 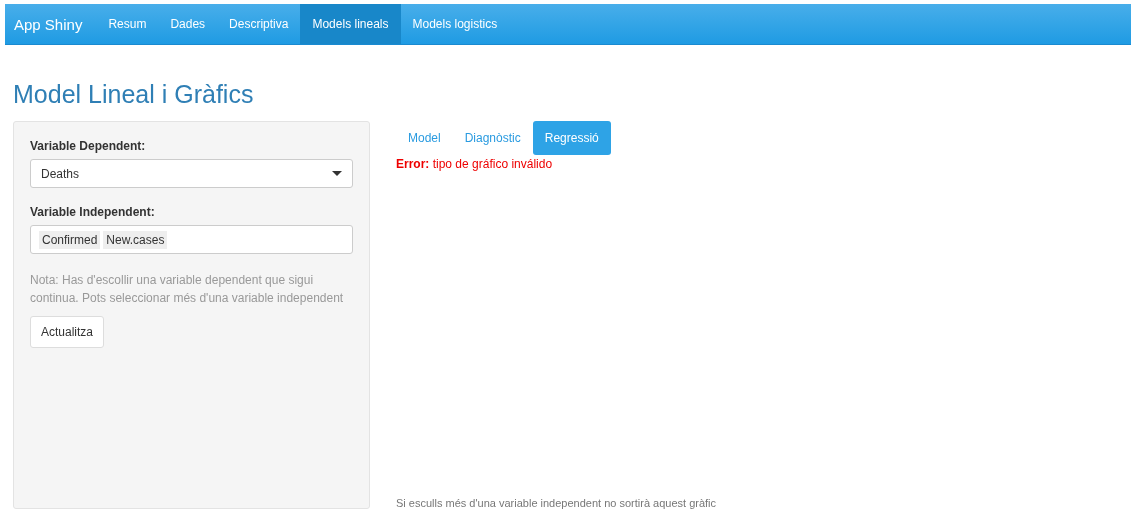 What do you see at coordinates (188, 24) in the screenshot?
I see `nav-tab: Dades` at bounding box center [188, 24].